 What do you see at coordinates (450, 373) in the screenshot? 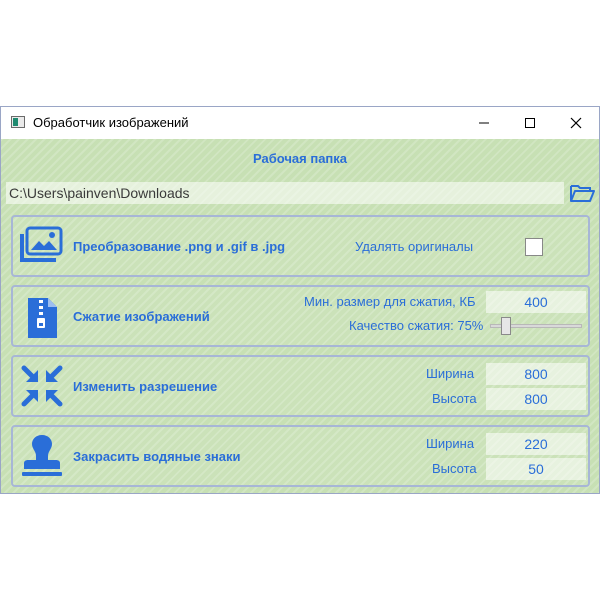
I see `resize-width-label: Ширина` at bounding box center [450, 373].